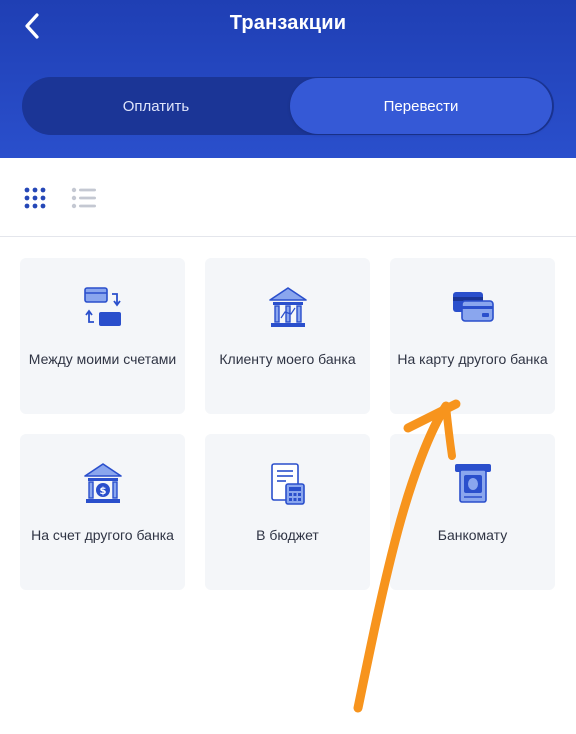 The width and height of the screenshot is (576, 734). What do you see at coordinates (288, 197) in the screenshot?
I see `view-toolbar` at bounding box center [288, 197].